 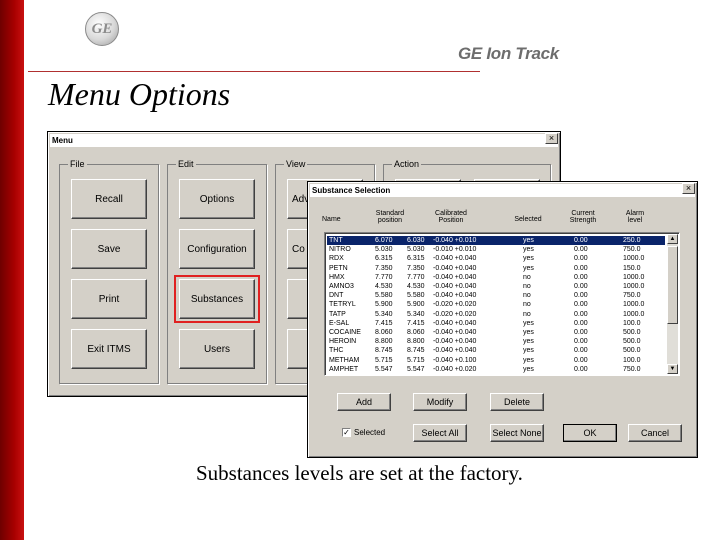 I want to click on modify-button: Modify, so click(x=440, y=402).